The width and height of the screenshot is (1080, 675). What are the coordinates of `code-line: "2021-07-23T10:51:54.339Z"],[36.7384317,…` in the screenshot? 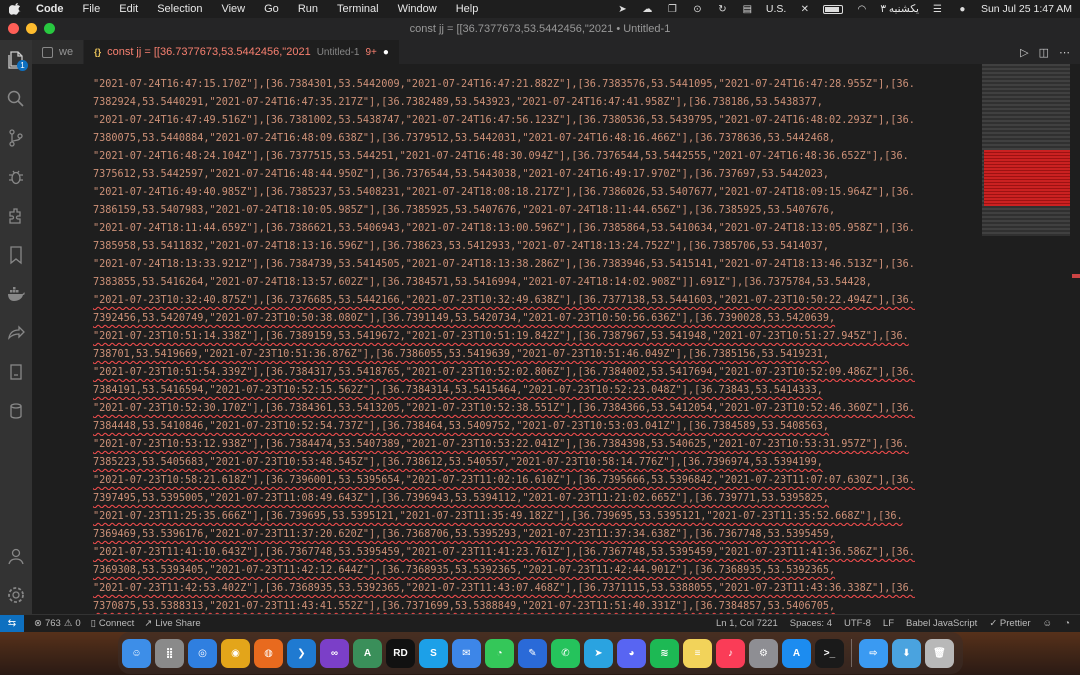 It's located at (536, 373).